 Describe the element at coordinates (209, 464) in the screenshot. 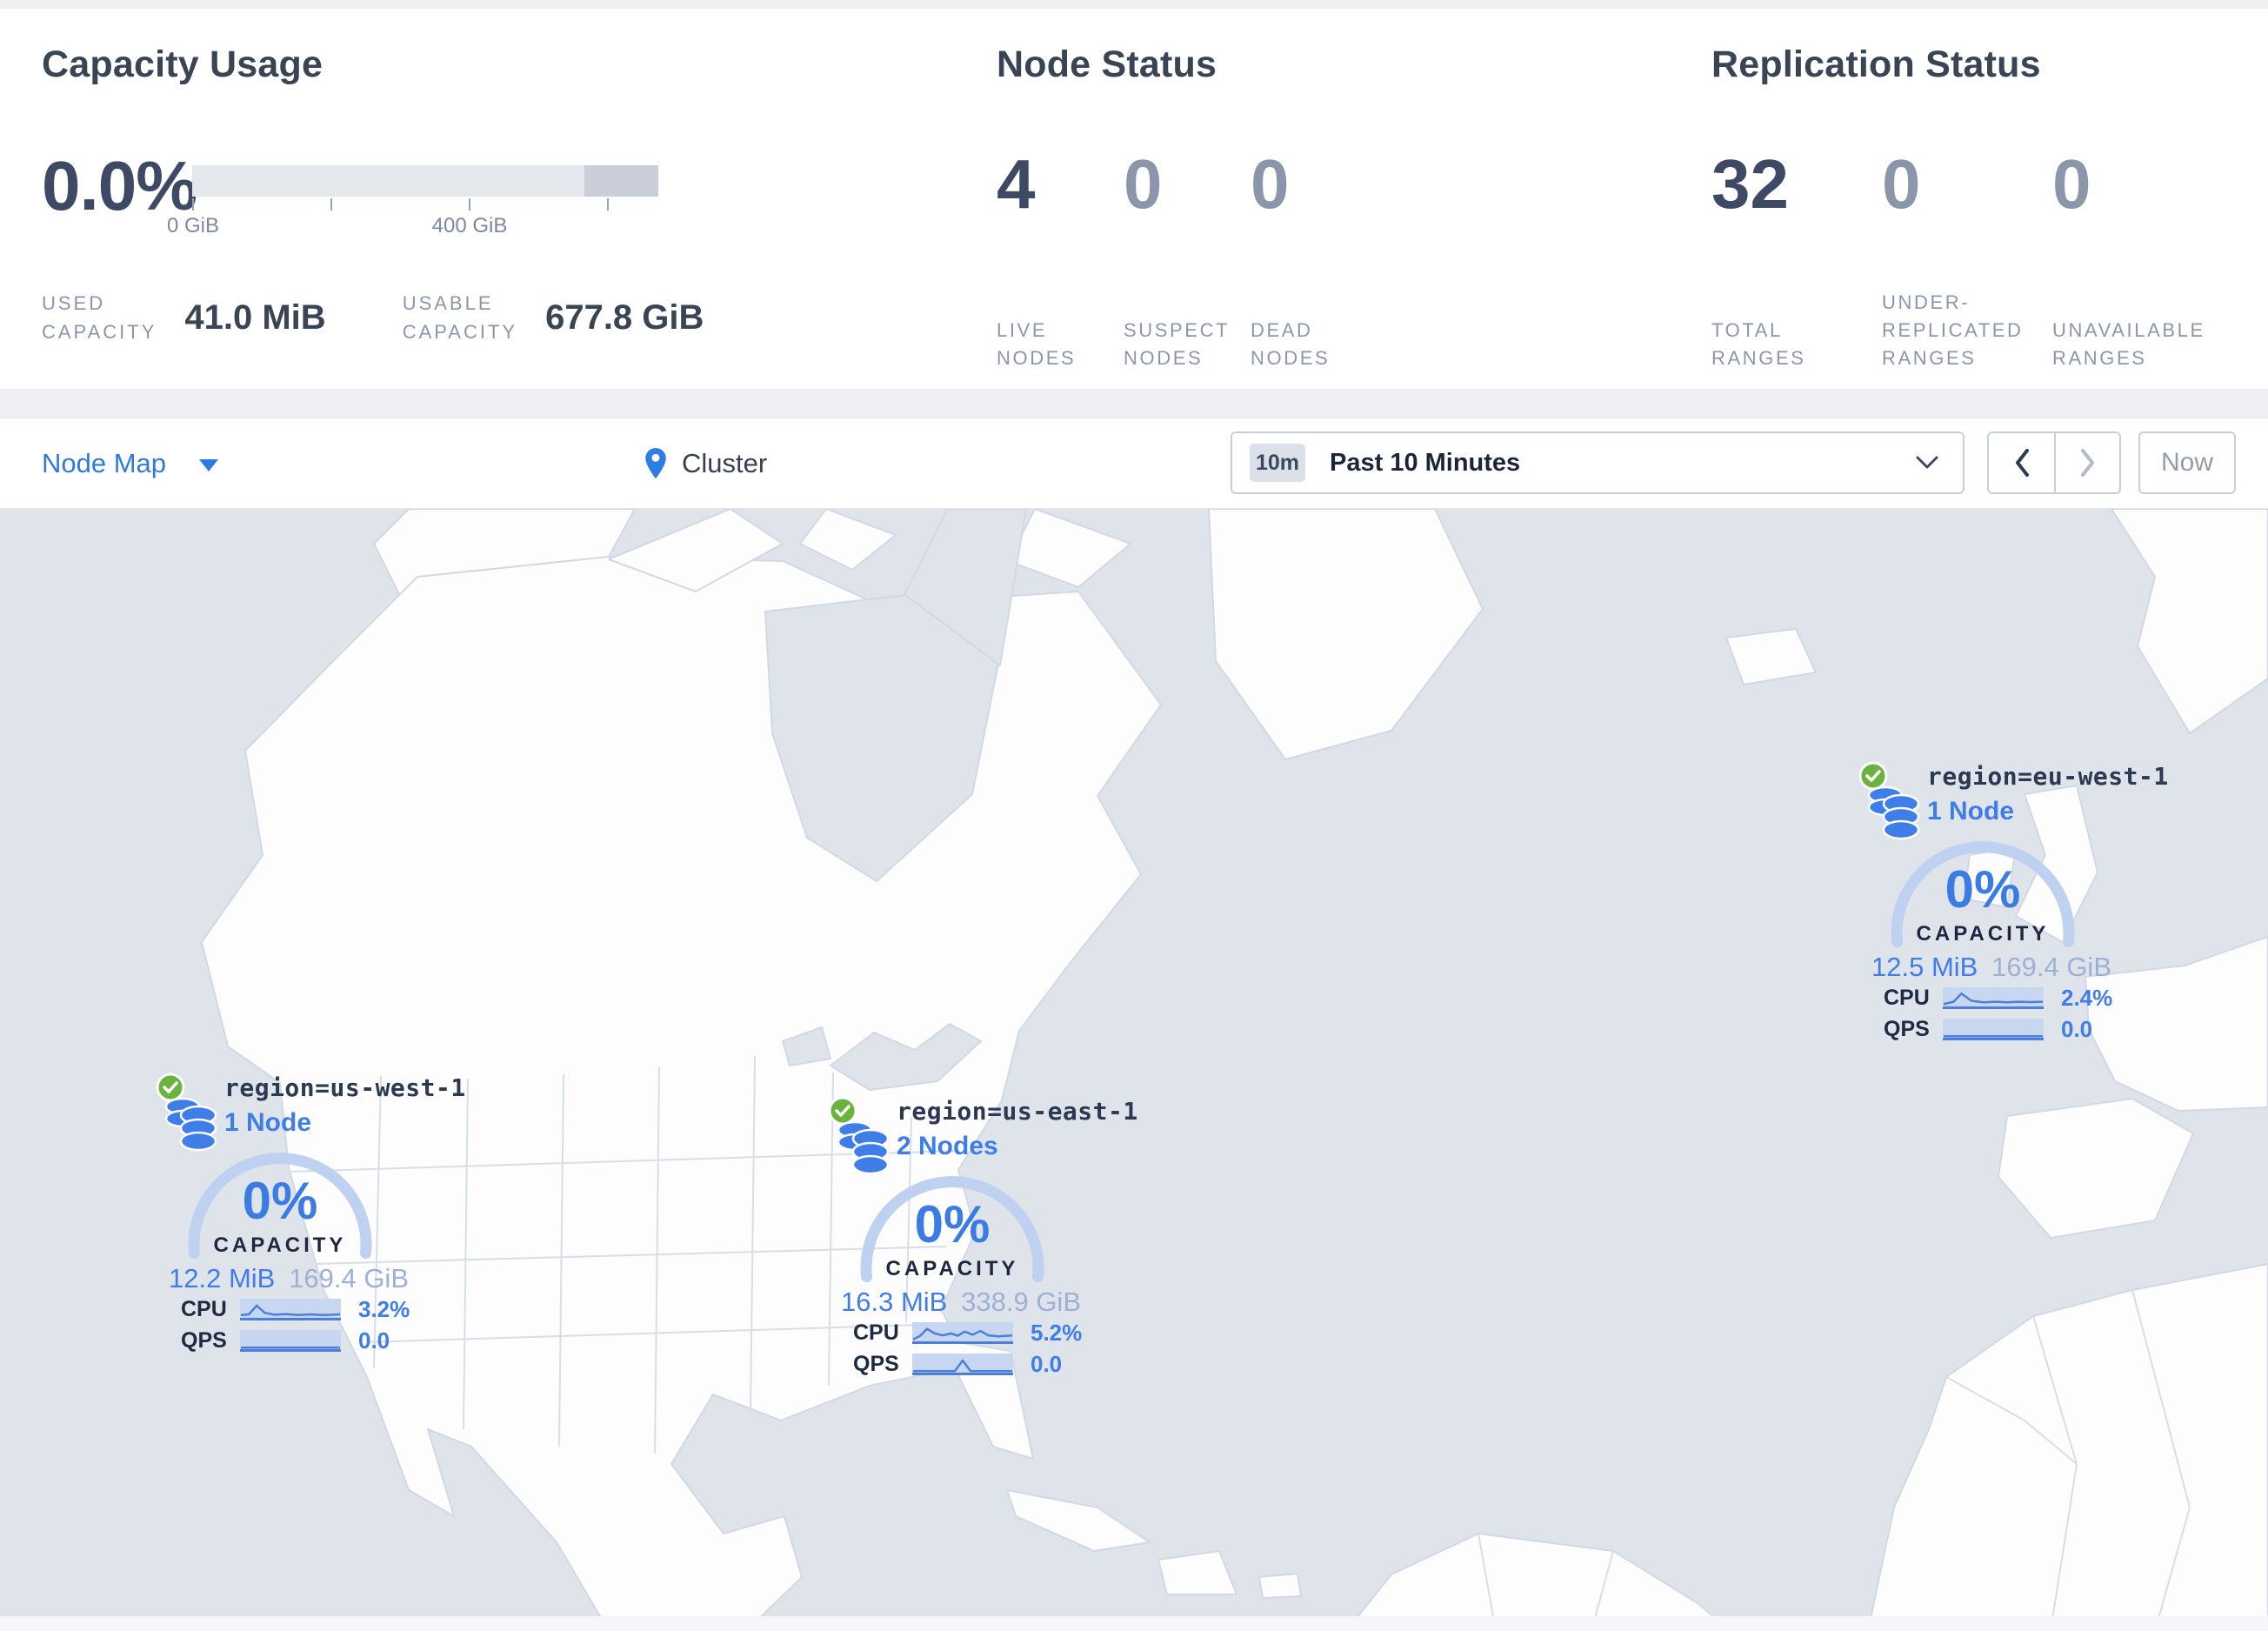

I see `dropdown-triangle-icon` at that location.